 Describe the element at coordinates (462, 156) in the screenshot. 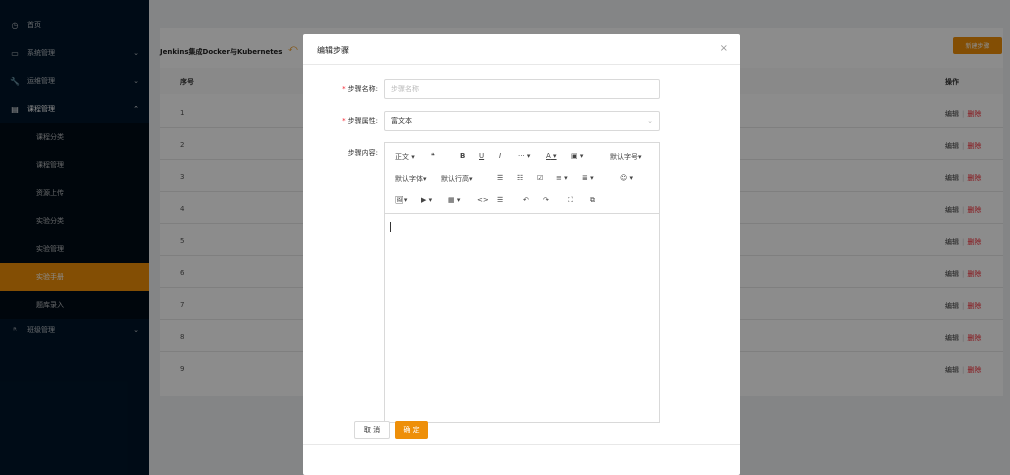

I see `bold-icon: B` at that location.